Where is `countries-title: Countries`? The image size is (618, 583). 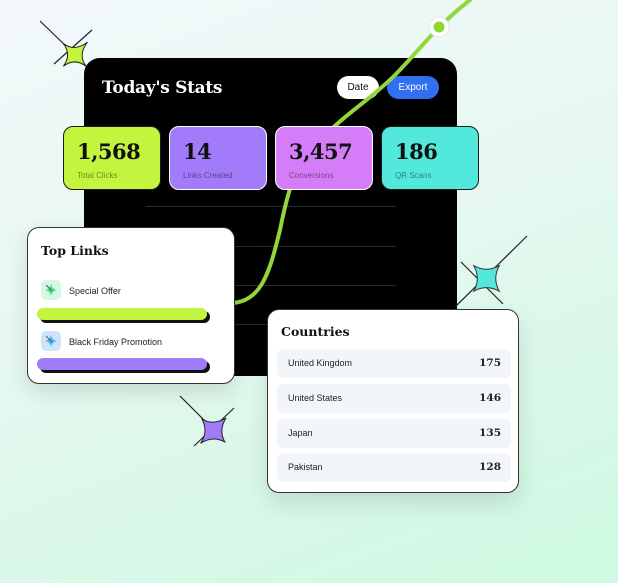
countries-title: Countries is located at coordinates (315, 331).